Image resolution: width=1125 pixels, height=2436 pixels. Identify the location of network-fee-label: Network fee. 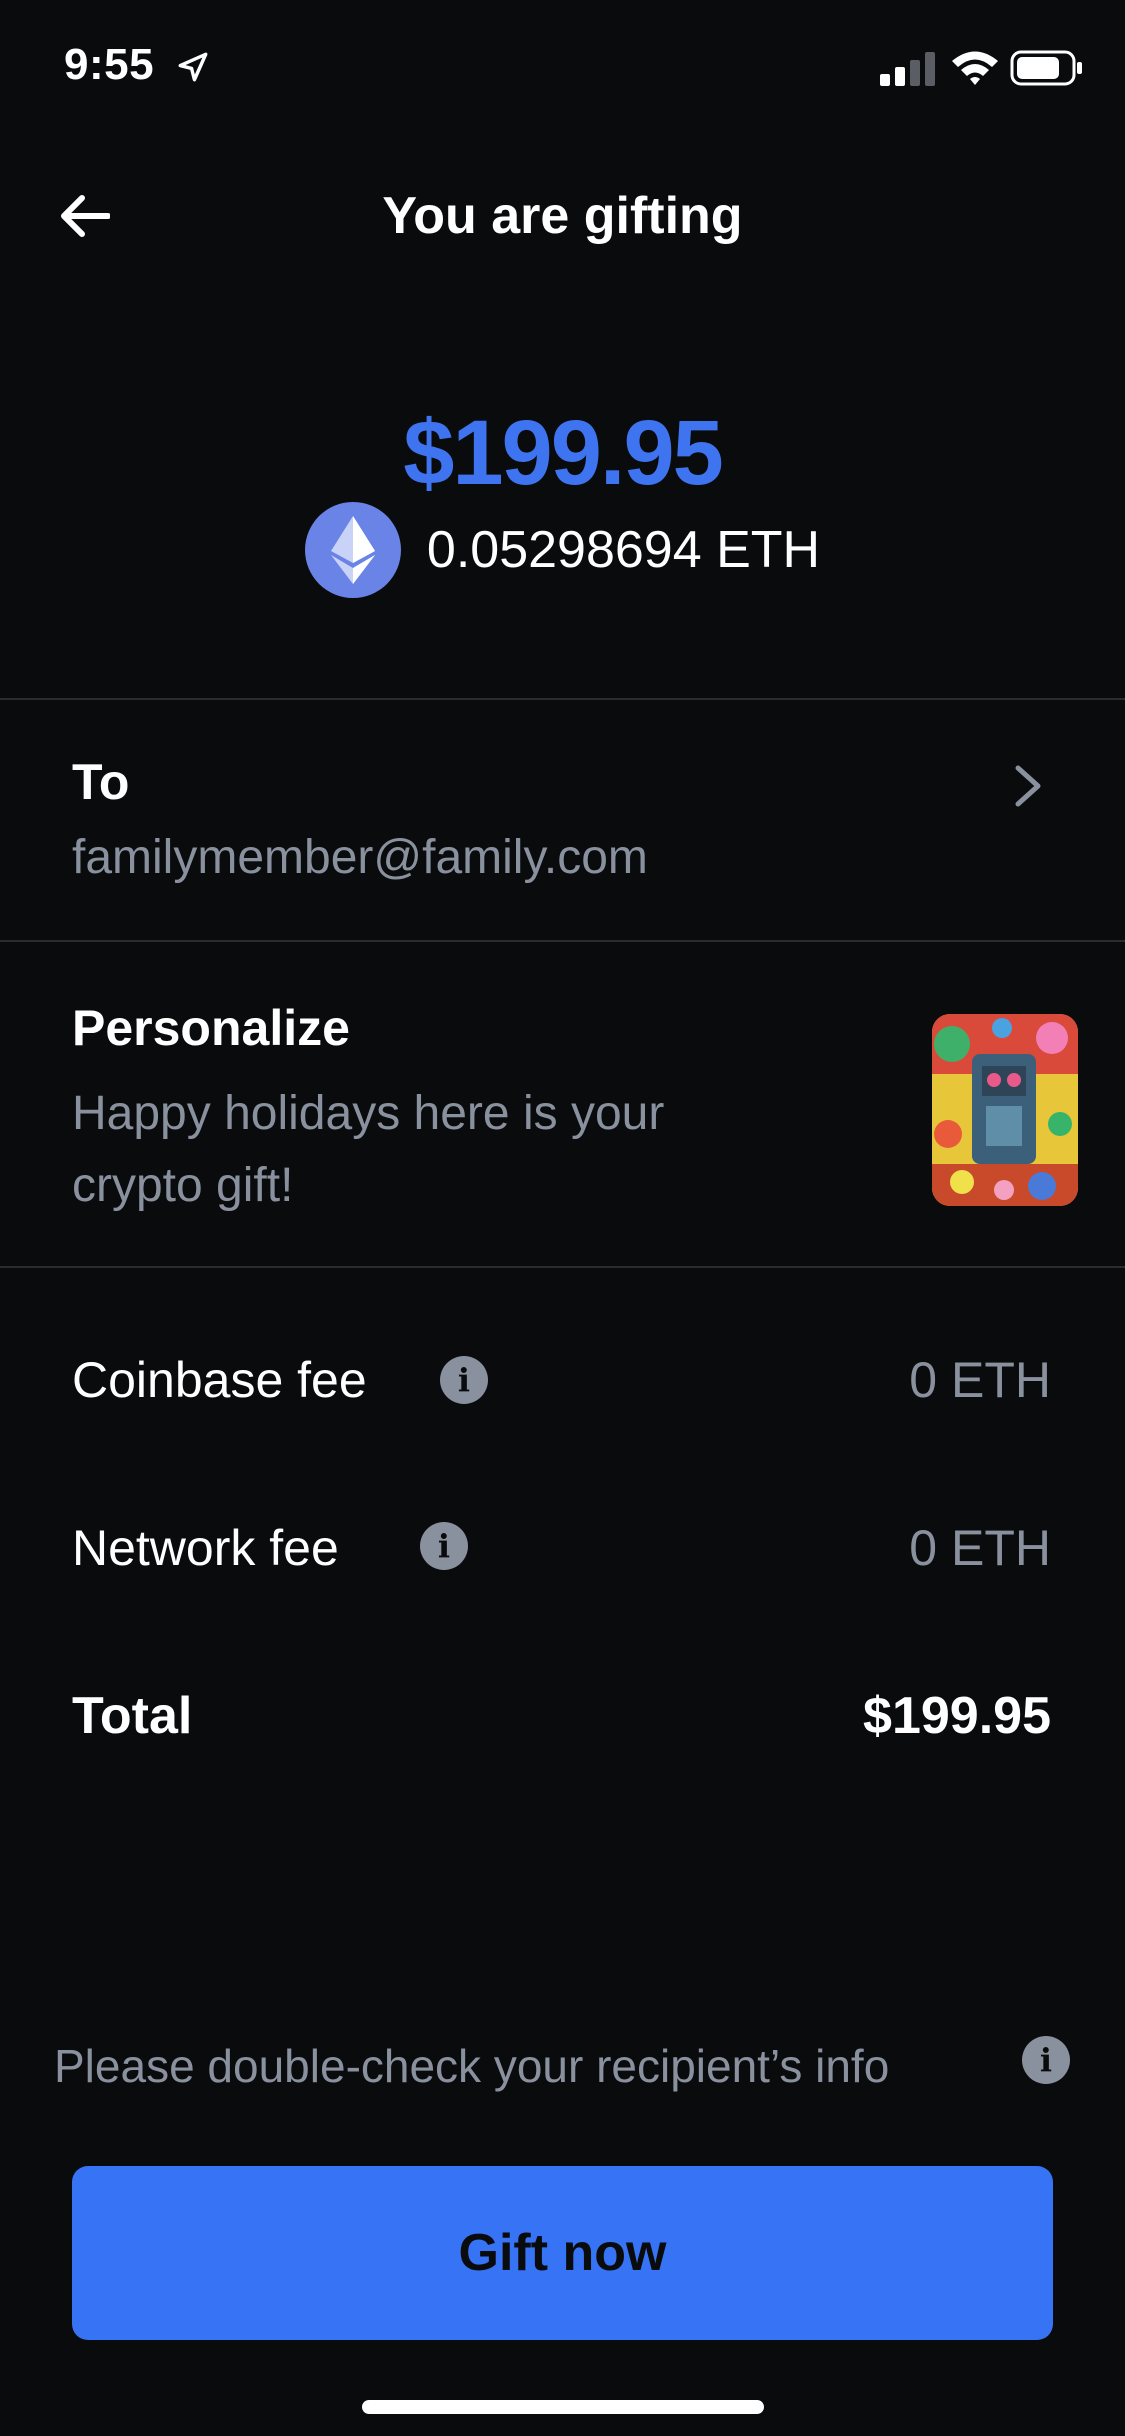
(205, 1548).